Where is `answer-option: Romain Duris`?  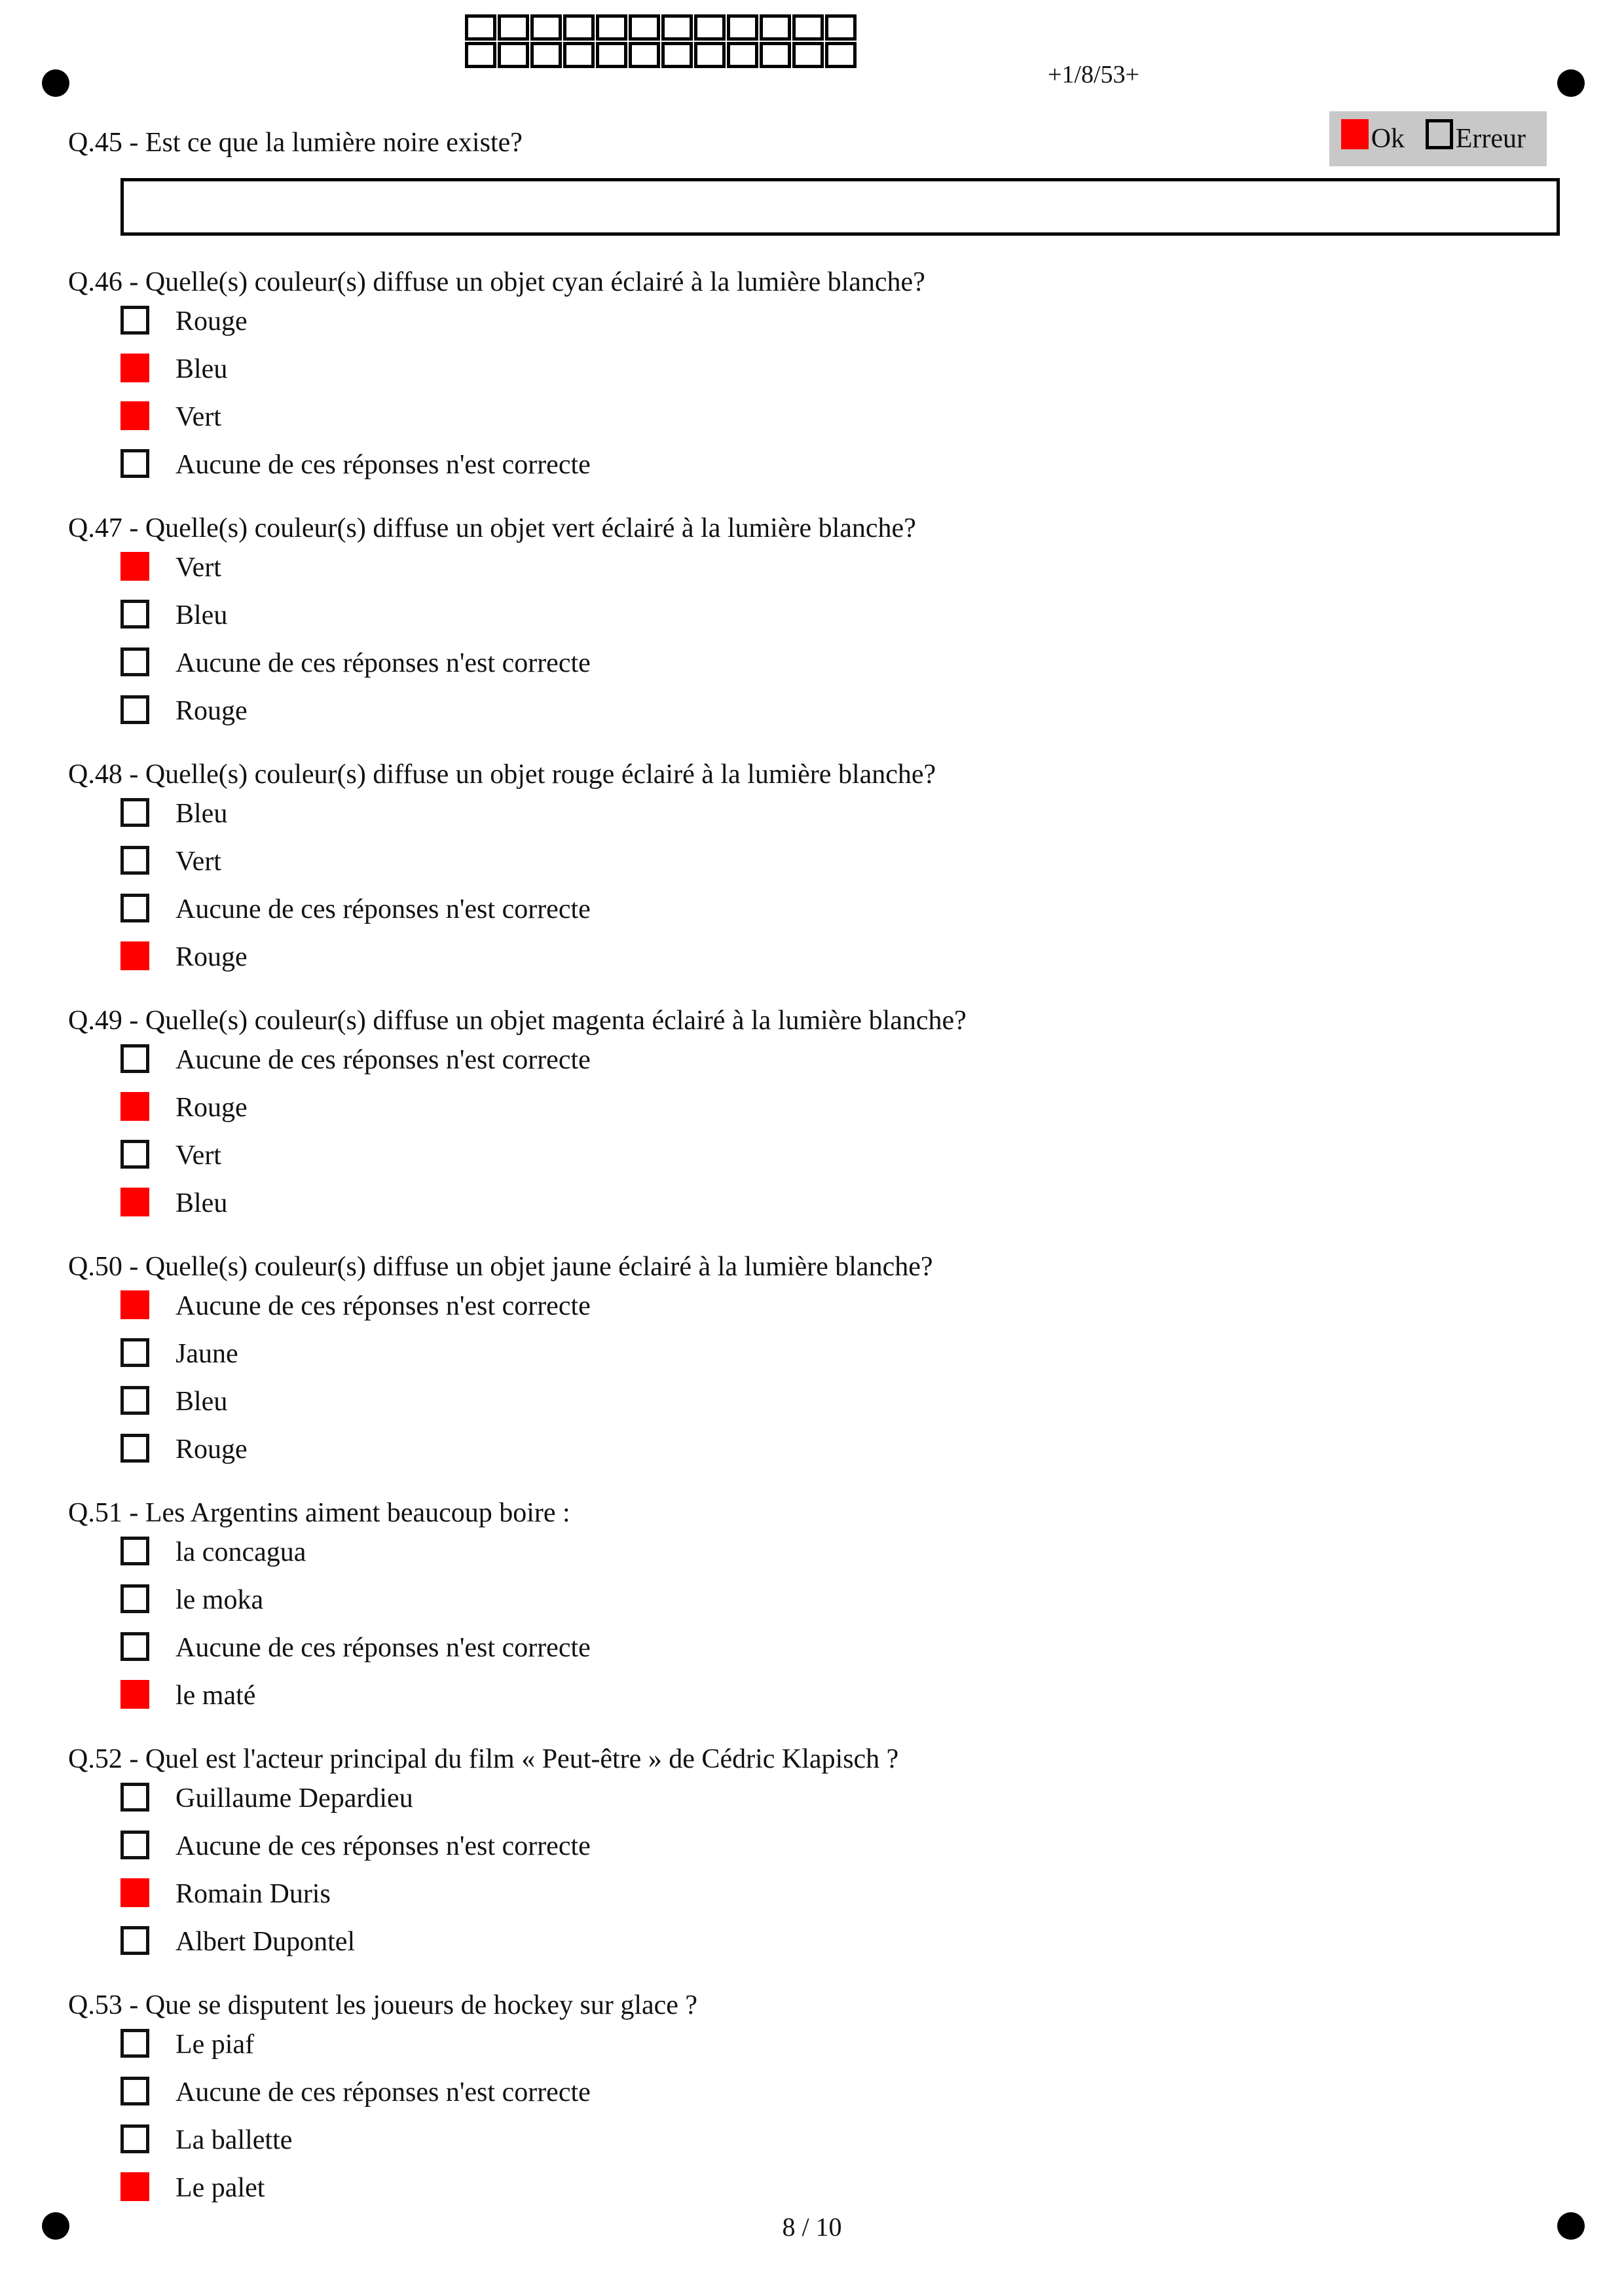 answer-option: Romain Duris is located at coordinates (821, 1901).